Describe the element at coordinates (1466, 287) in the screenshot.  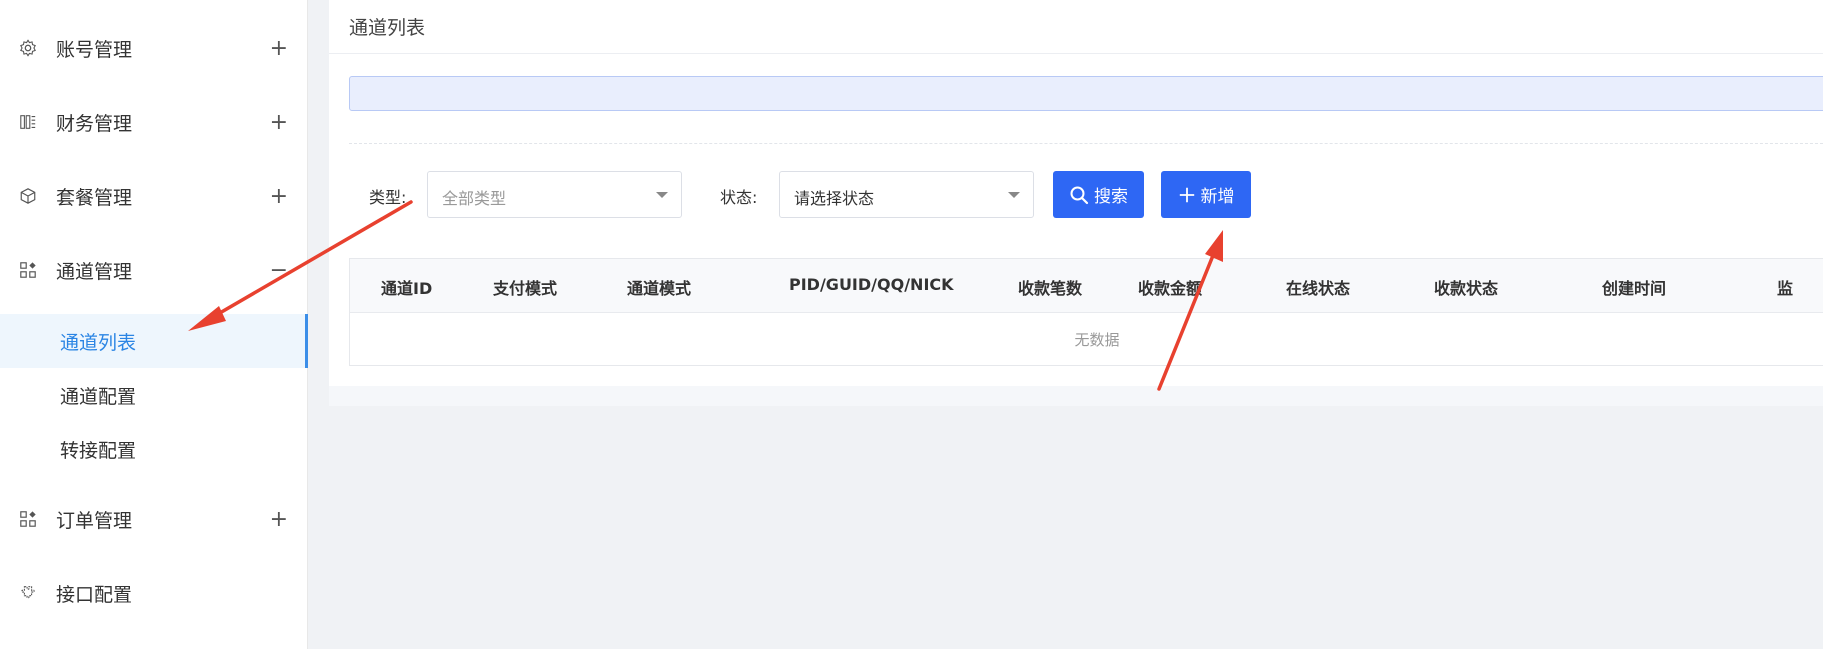
I see `column-header: 收款状态` at that location.